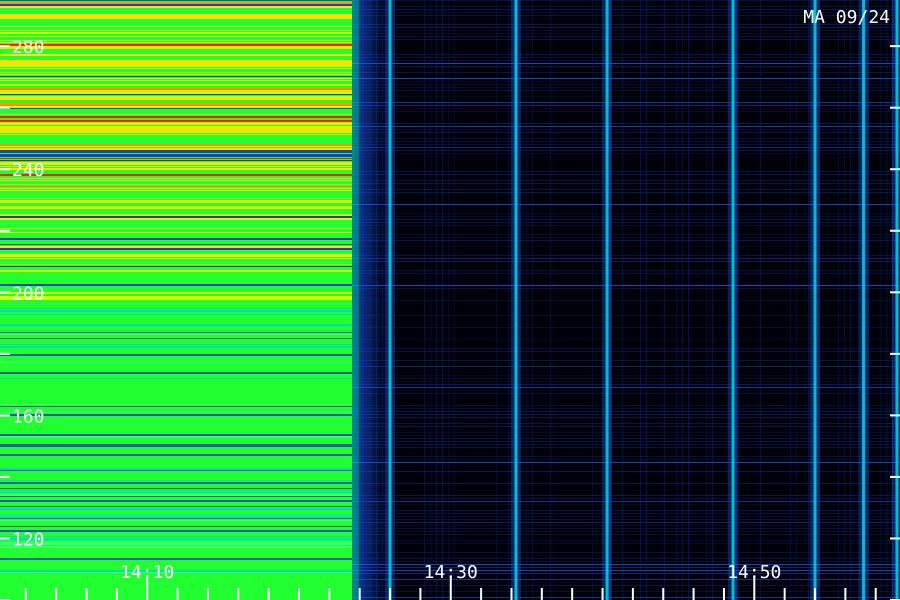  What do you see at coordinates (28, 170) in the screenshot?
I see `y-tick-label: 240` at bounding box center [28, 170].